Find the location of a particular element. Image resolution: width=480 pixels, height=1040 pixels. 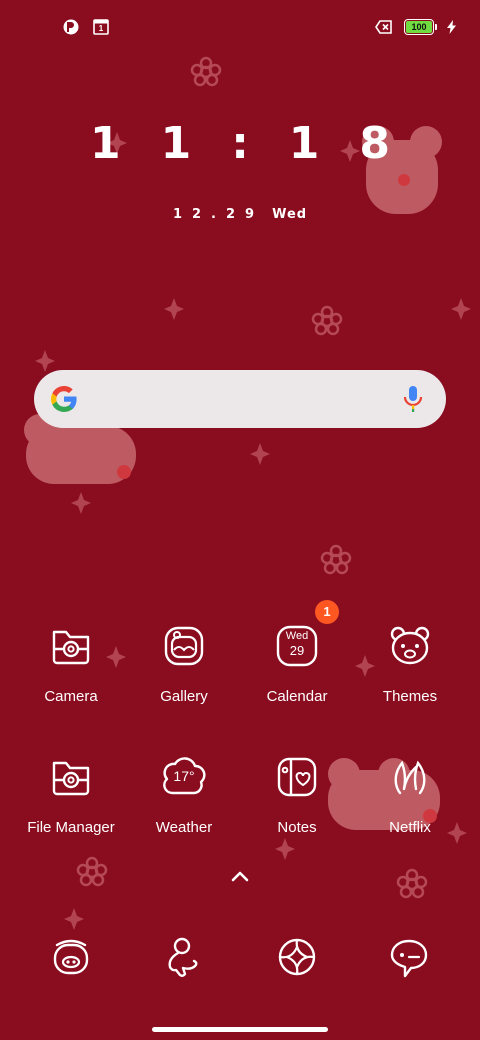

app-label: Netflix is located at coordinates (410, 827).